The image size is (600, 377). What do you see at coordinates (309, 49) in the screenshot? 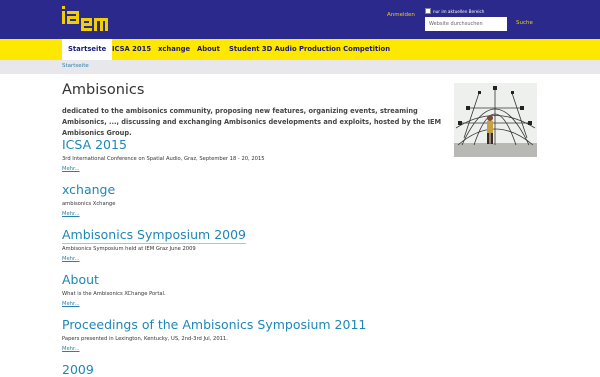
I see `nav-item-student-competition: Student 3D Audio Production Competition` at bounding box center [309, 49].